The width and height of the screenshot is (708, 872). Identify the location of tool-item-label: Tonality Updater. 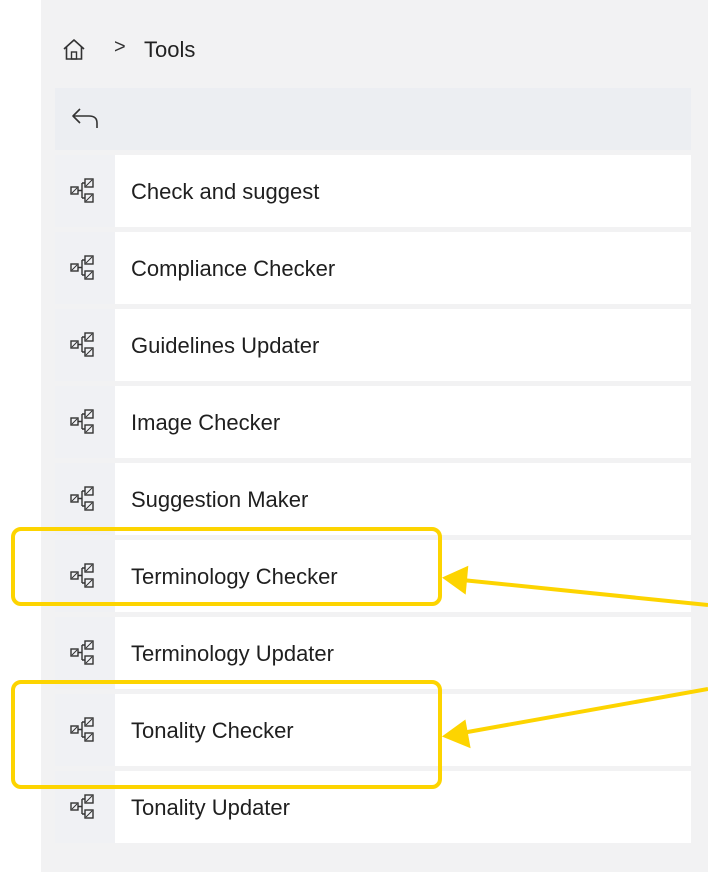
(210, 807).